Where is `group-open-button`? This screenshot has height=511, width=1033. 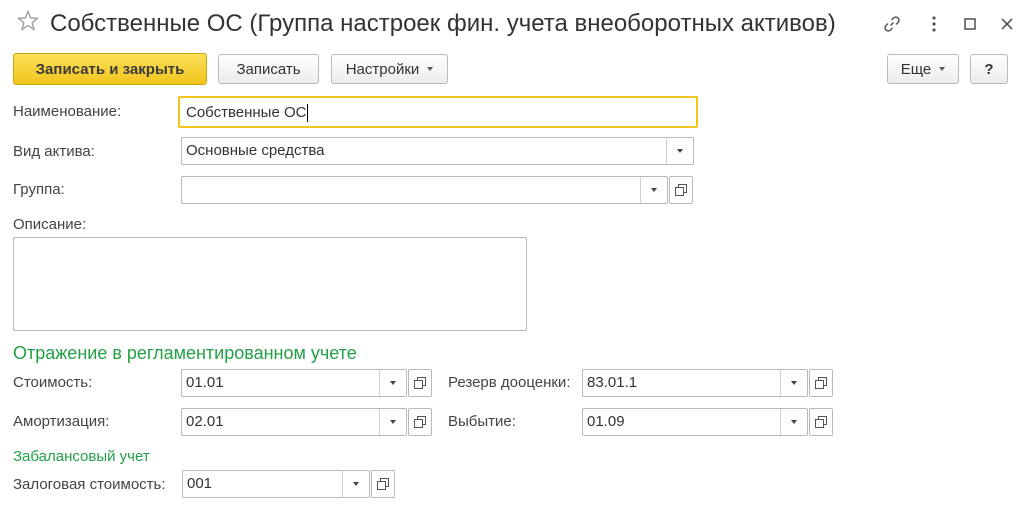 group-open-button is located at coordinates (681, 190).